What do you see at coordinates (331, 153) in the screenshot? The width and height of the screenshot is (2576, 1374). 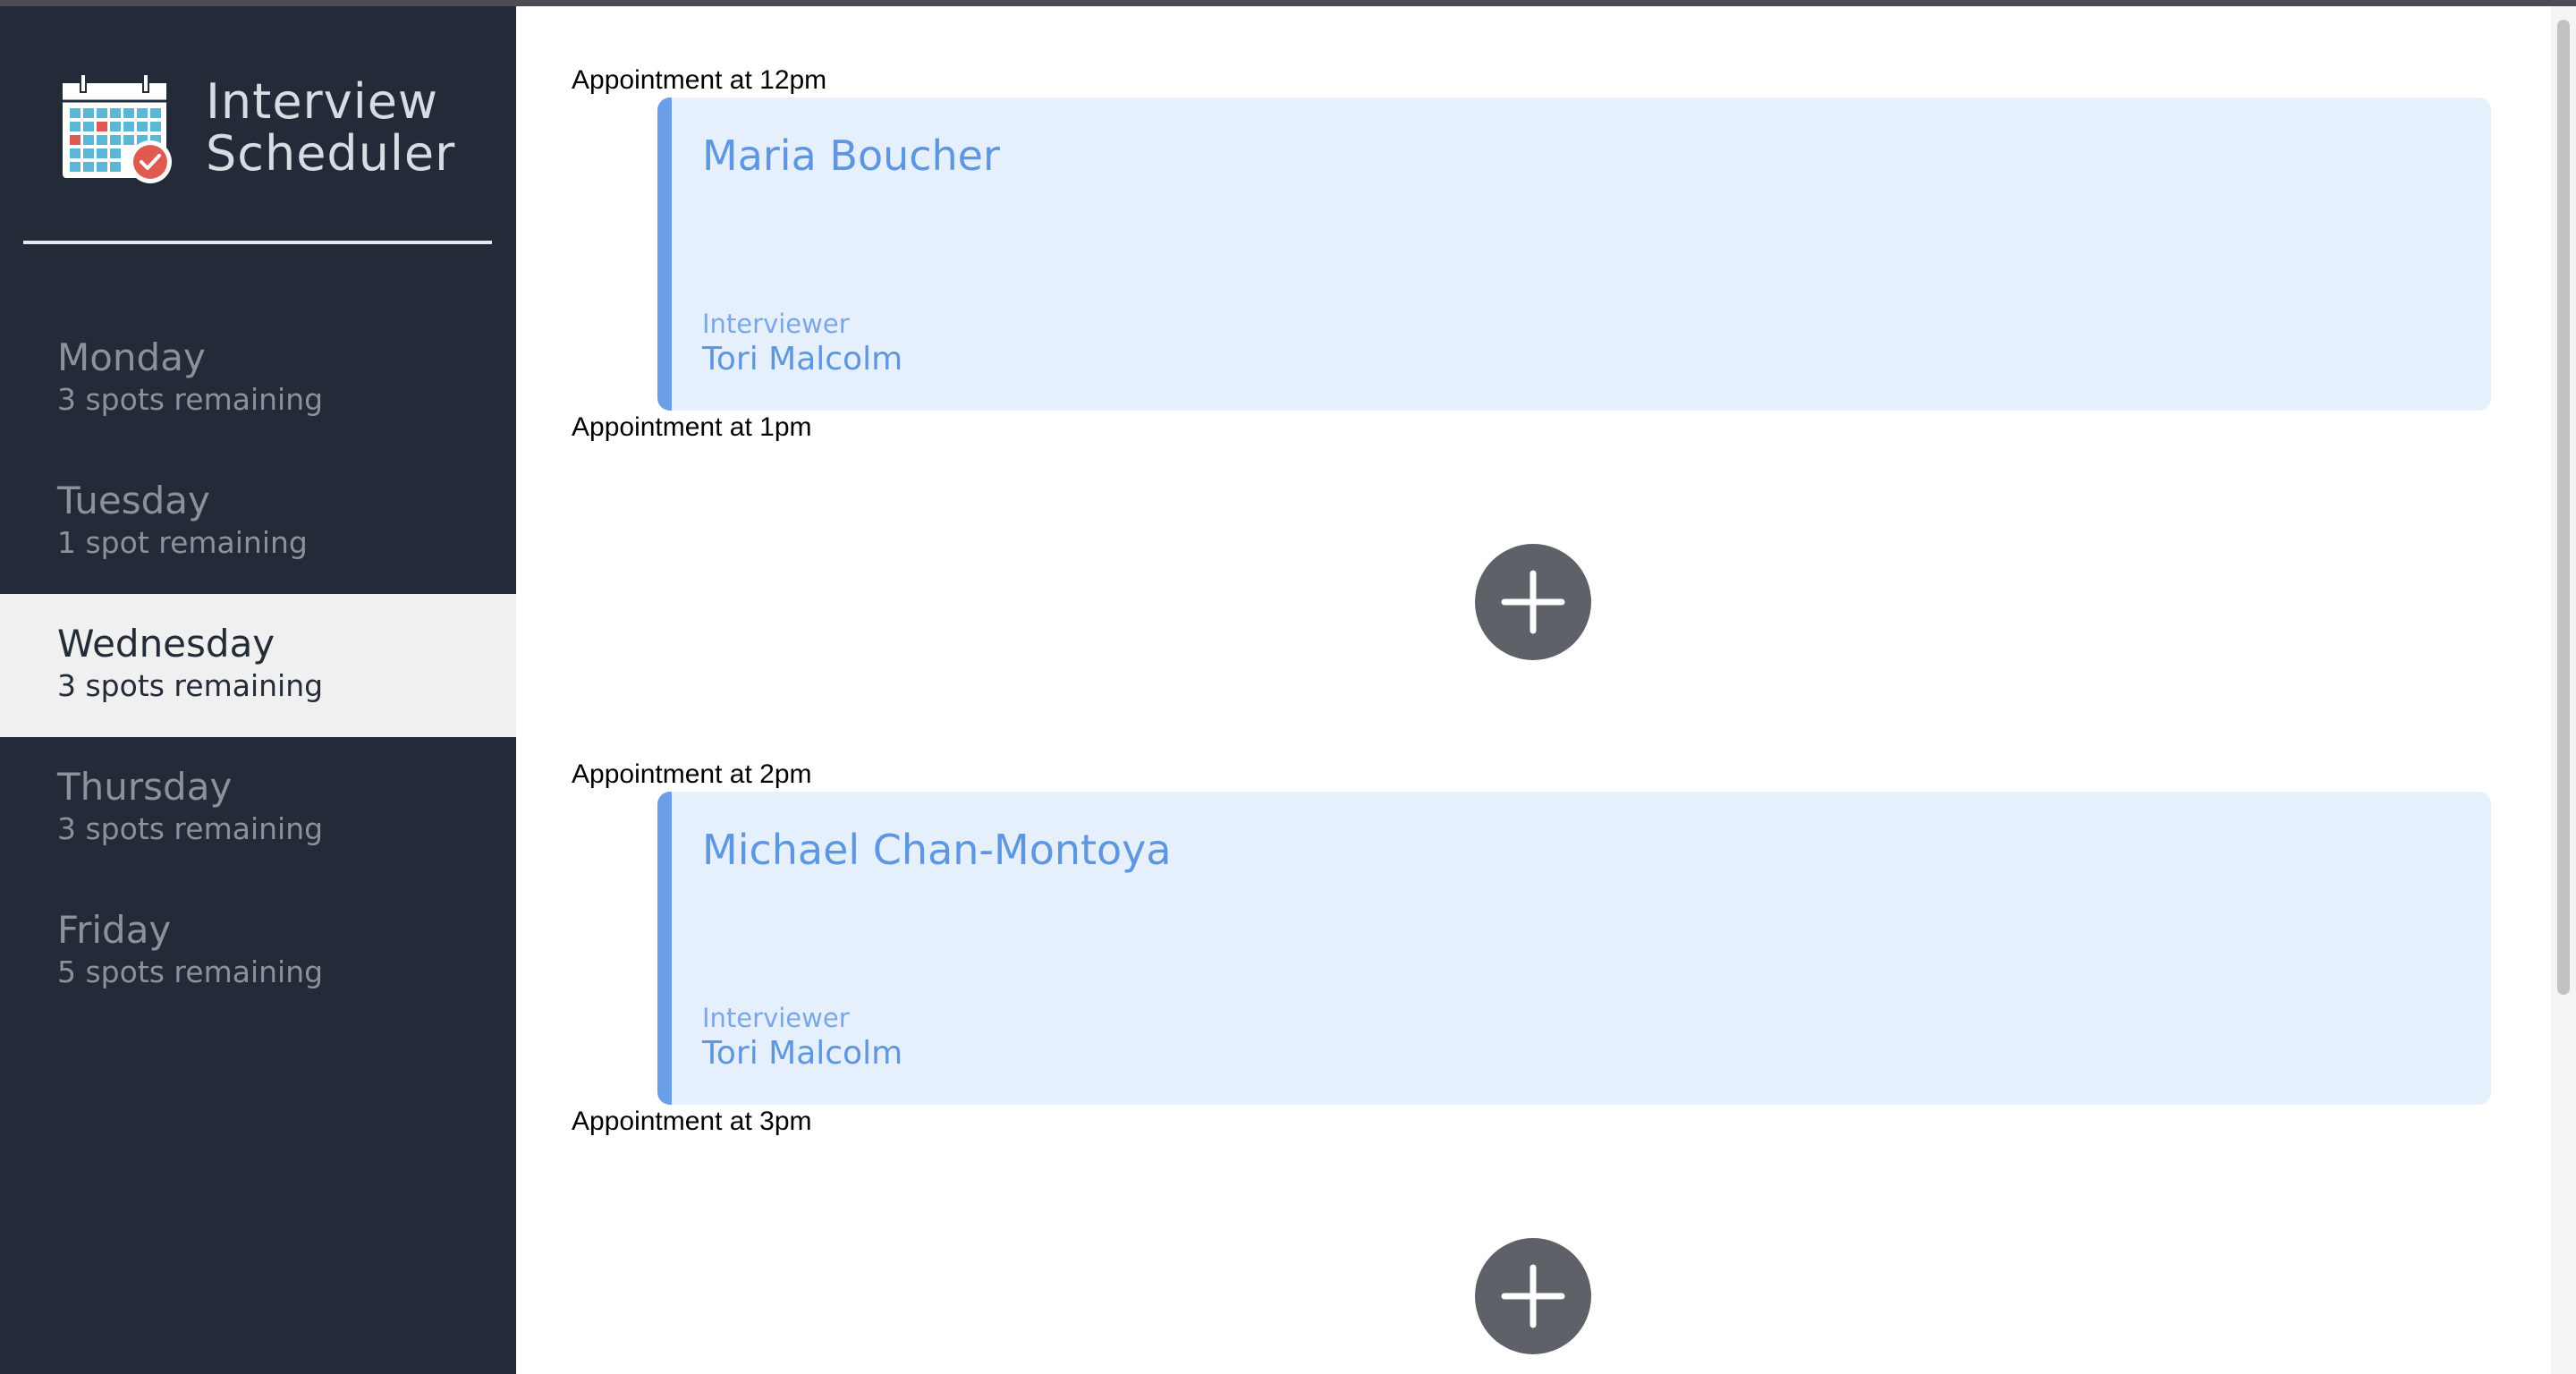 I see `app-title-line2: Scheduler` at bounding box center [331, 153].